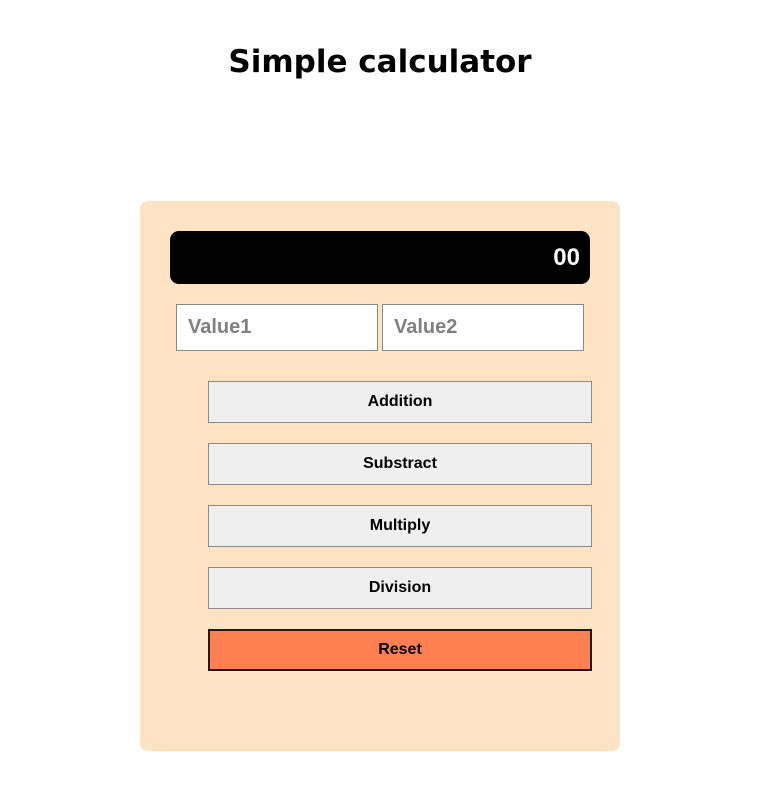 The height and width of the screenshot is (799, 767). Describe the element at coordinates (380, 257) in the screenshot. I see `result-display: 00` at that location.